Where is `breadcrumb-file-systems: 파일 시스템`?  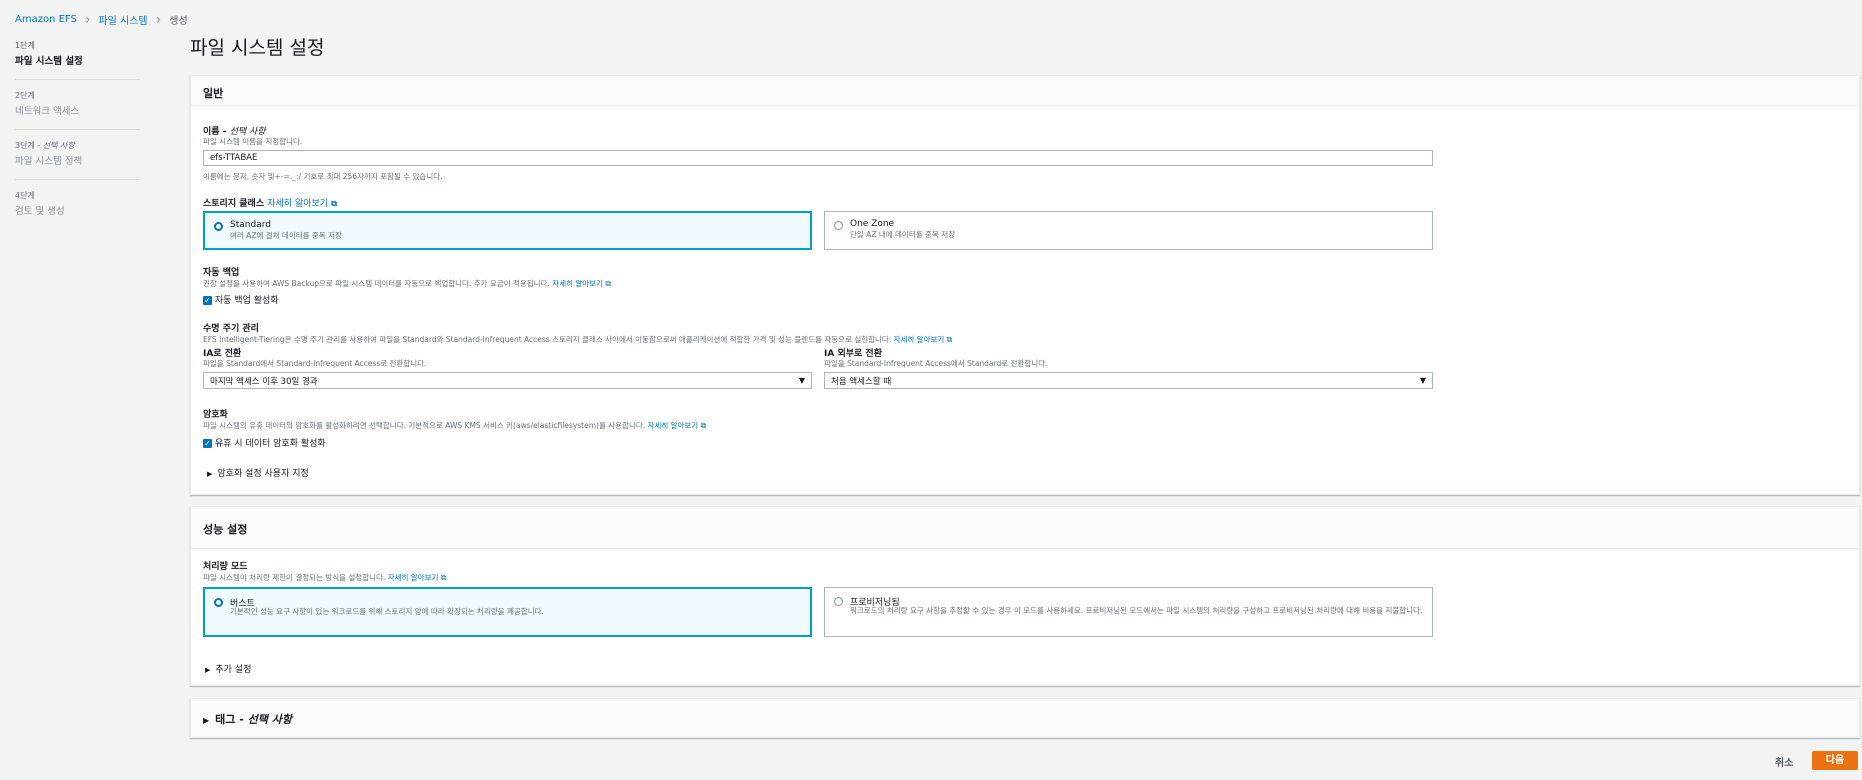
breadcrumb-file-systems: 파일 시스템 is located at coordinates (122, 19).